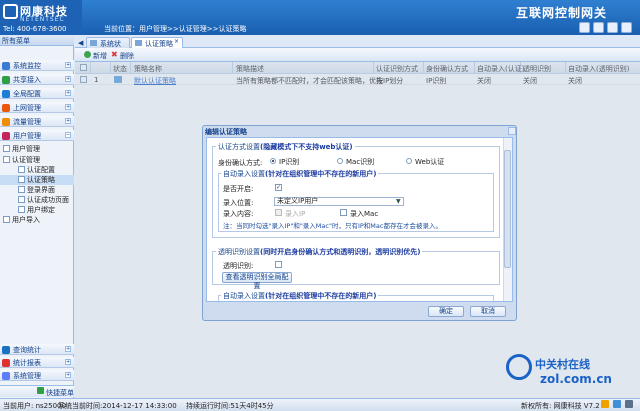  I want to click on menu-user-manage: 用户管理 −, so click(37, 135).